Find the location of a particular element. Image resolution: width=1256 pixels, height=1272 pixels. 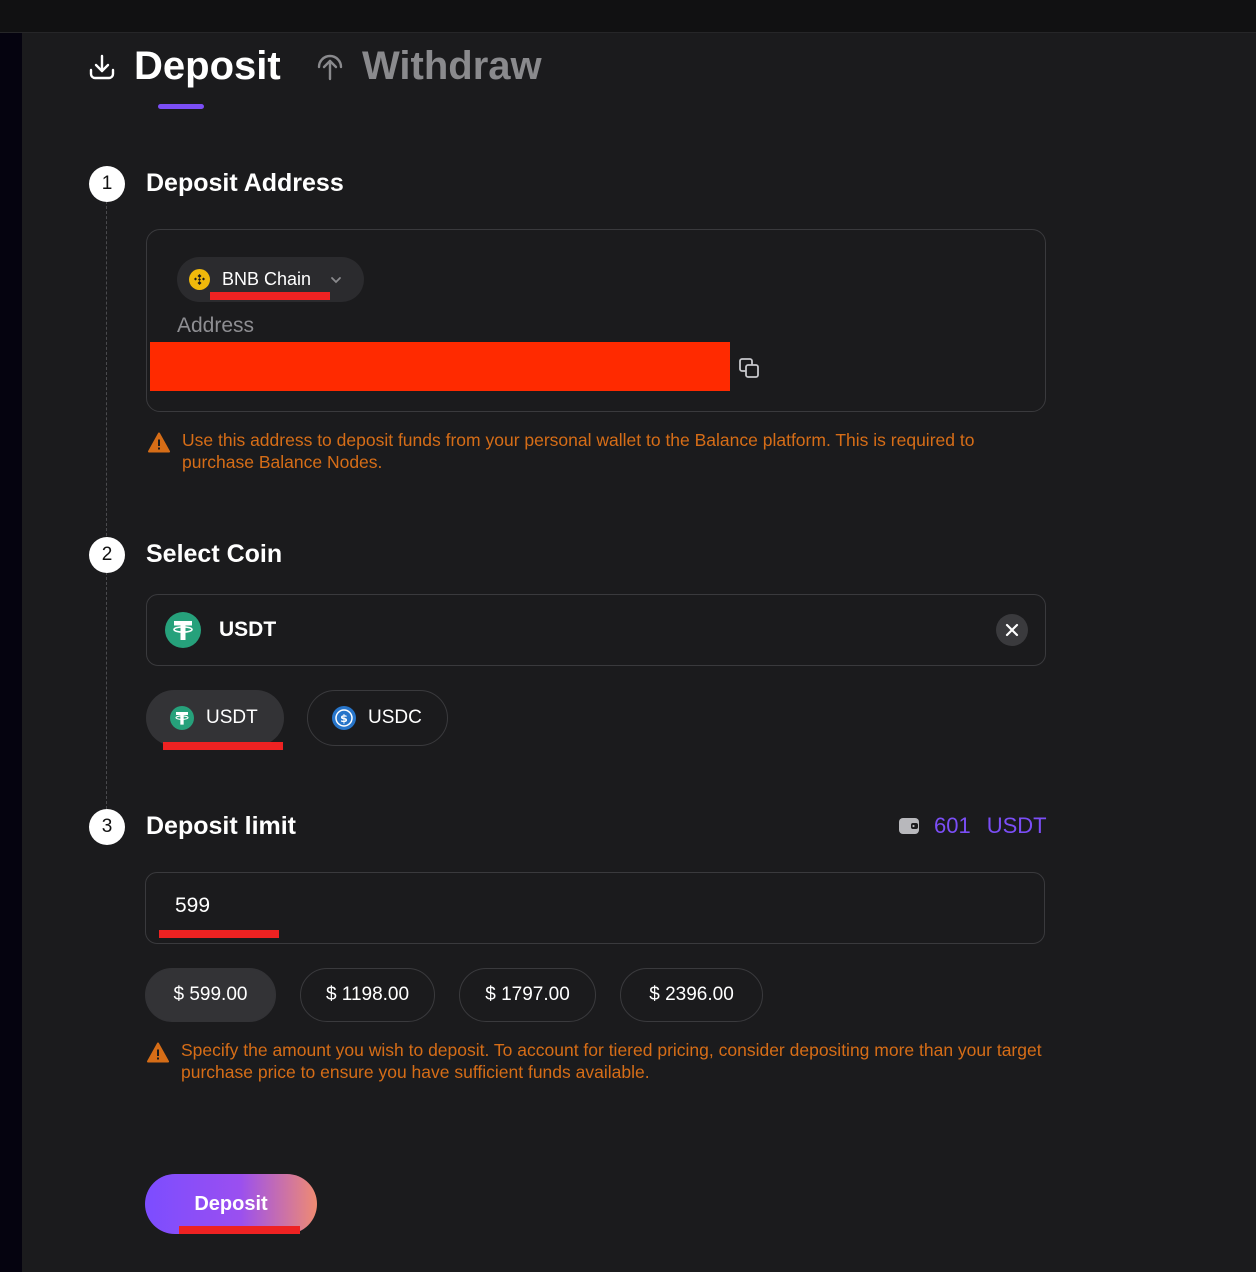

coin-option-label: USDT is located at coordinates (232, 717).